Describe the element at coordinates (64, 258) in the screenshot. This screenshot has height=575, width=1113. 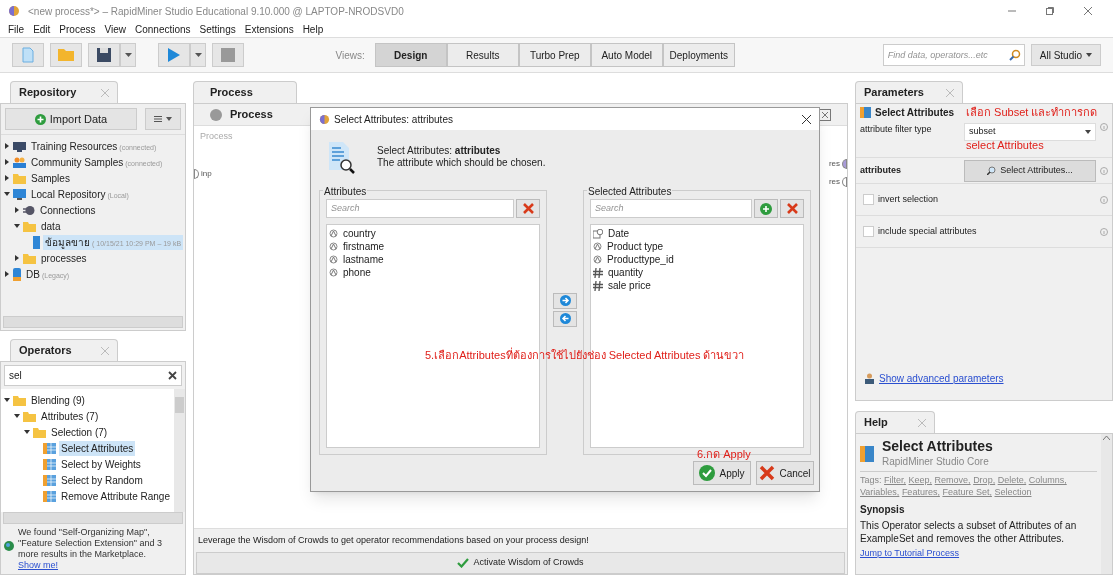
I see `tree-item: processes` at that location.